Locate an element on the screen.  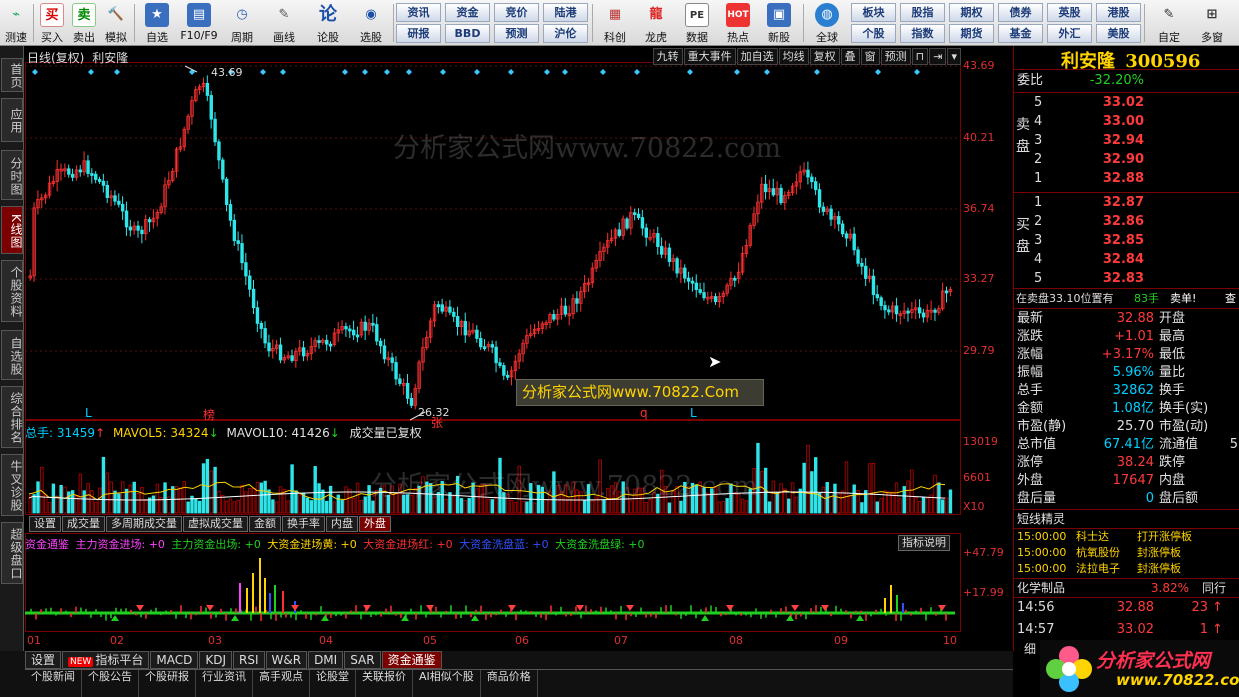
science-board-button: ▦ 科创 is located at coordinates (615, 23).